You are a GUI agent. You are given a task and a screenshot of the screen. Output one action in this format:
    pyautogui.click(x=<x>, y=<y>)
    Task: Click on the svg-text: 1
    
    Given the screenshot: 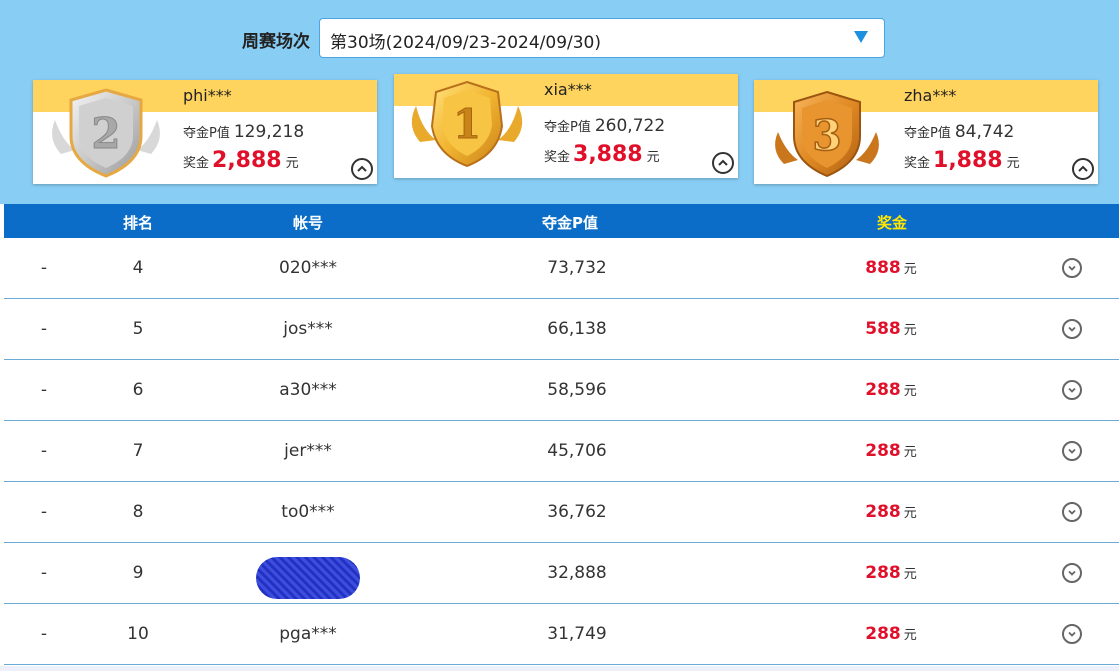 What is the action you would take?
    pyautogui.click(x=467, y=124)
    